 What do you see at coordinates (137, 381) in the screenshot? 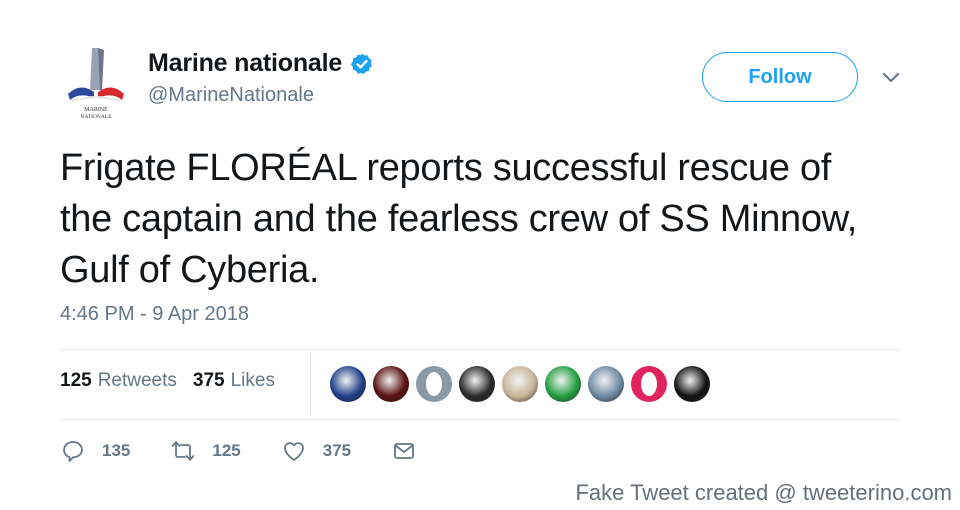
I see `retweets-label: Retweets` at bounding box center [137, 381].